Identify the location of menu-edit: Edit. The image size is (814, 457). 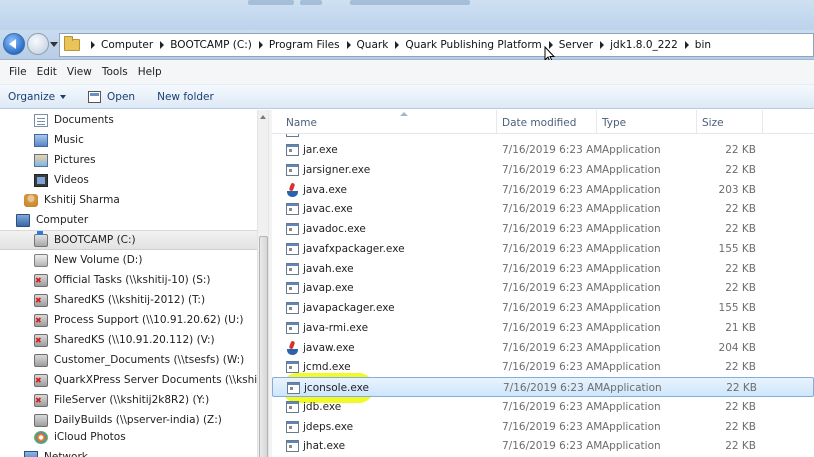
(47, 72).